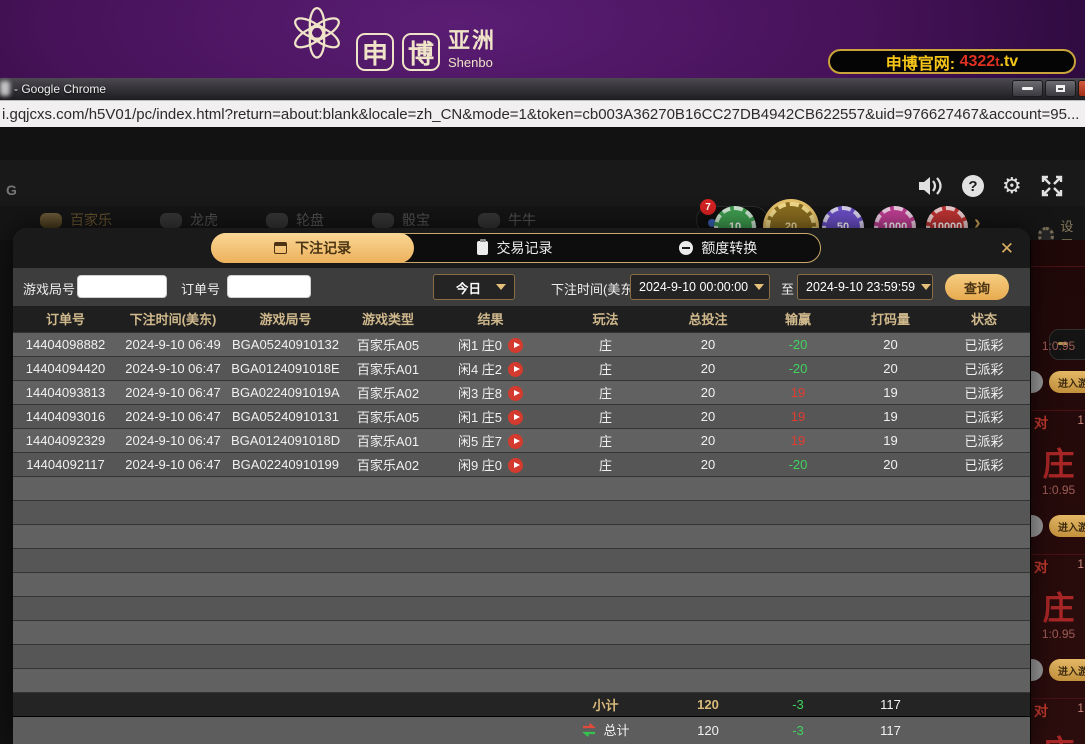 Image resolution: width=1085 pixels, height=744 pixels. What do you see at coordinates (480, 465) in the screenshot?
I see `result-text: 闲9 庄0` at bounding box center [480, 465].